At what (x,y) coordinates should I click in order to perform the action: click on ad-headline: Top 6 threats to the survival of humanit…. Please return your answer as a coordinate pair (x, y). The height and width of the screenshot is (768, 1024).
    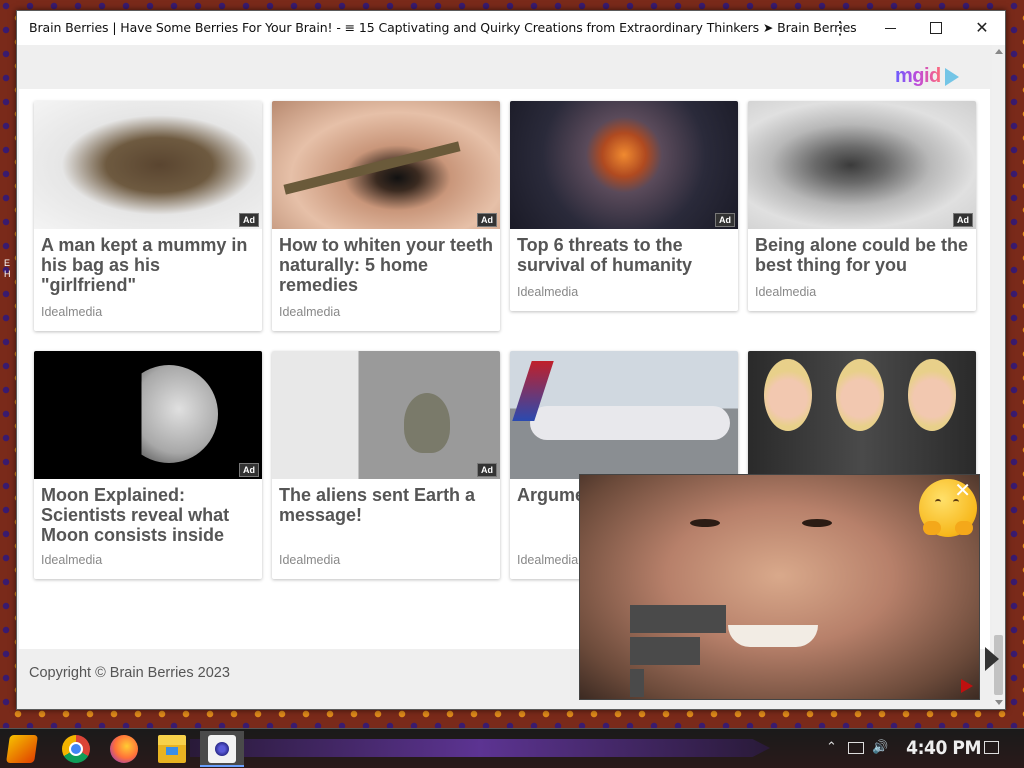
    Looking at the image, I should click on (624, 252).